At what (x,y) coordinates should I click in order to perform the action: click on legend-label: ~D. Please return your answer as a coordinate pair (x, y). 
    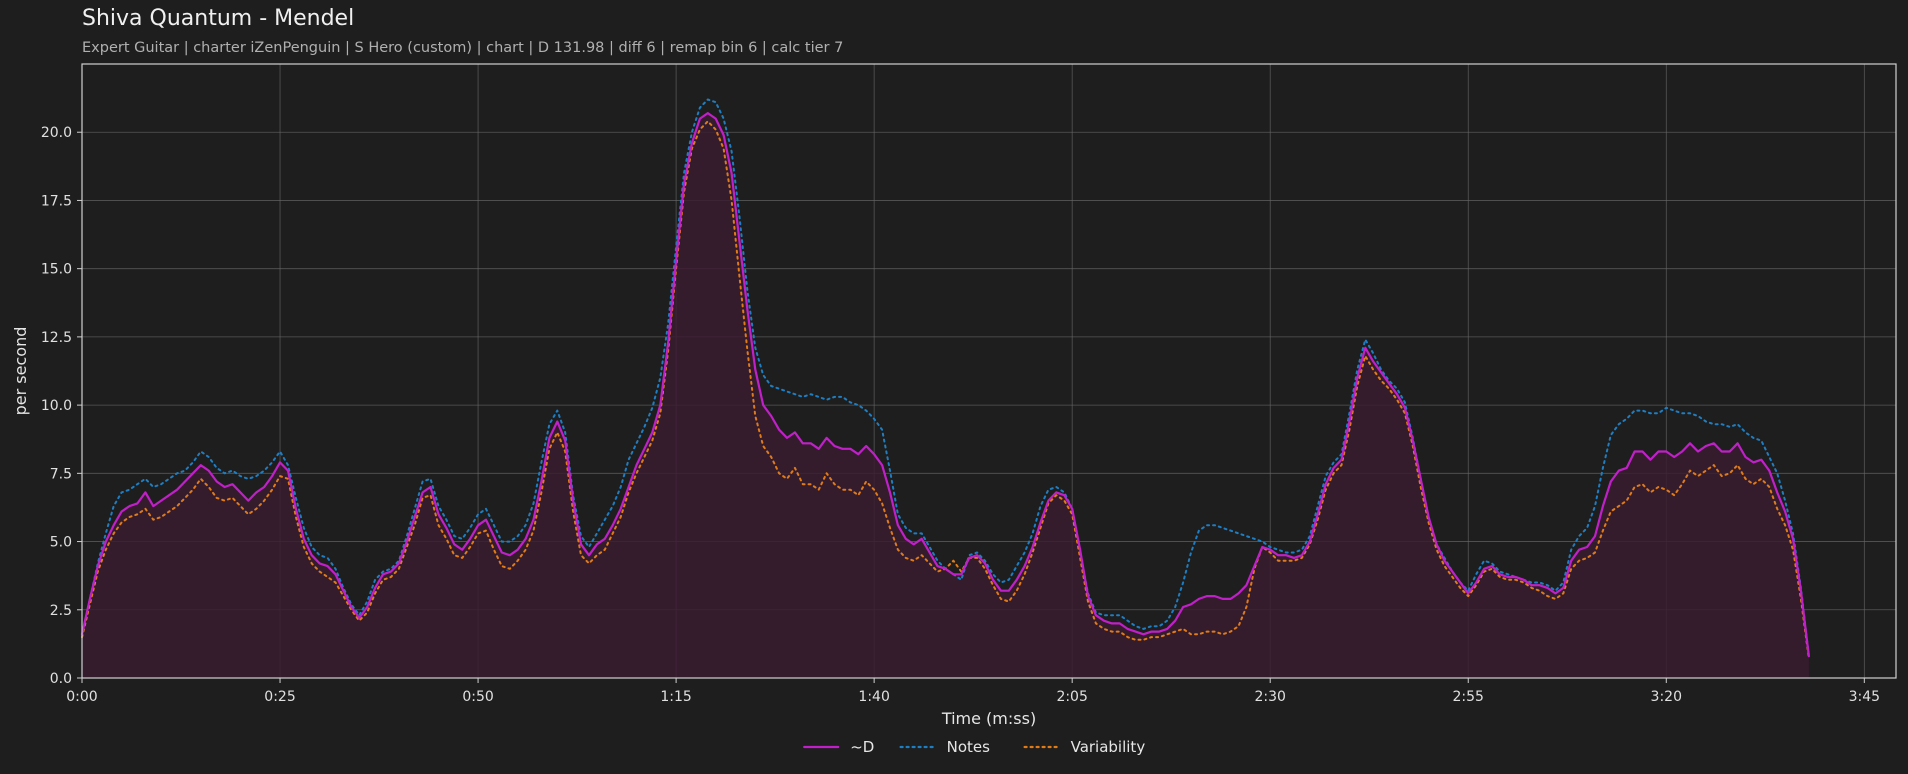
    Looking at the image, I should click on (862, 747).